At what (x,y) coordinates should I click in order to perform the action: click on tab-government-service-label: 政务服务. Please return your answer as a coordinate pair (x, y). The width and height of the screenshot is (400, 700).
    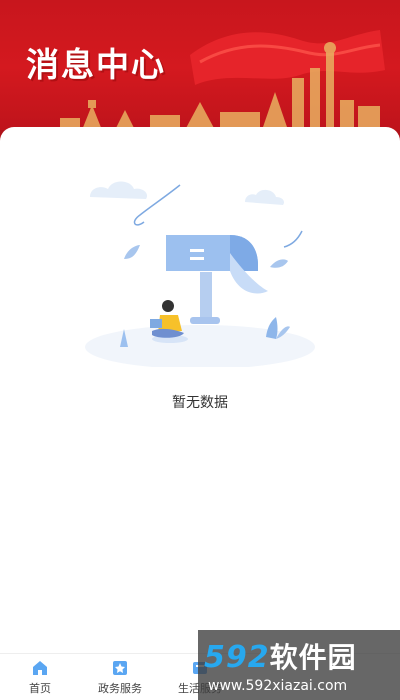
    Looking at the image, I should click on (120, 688).